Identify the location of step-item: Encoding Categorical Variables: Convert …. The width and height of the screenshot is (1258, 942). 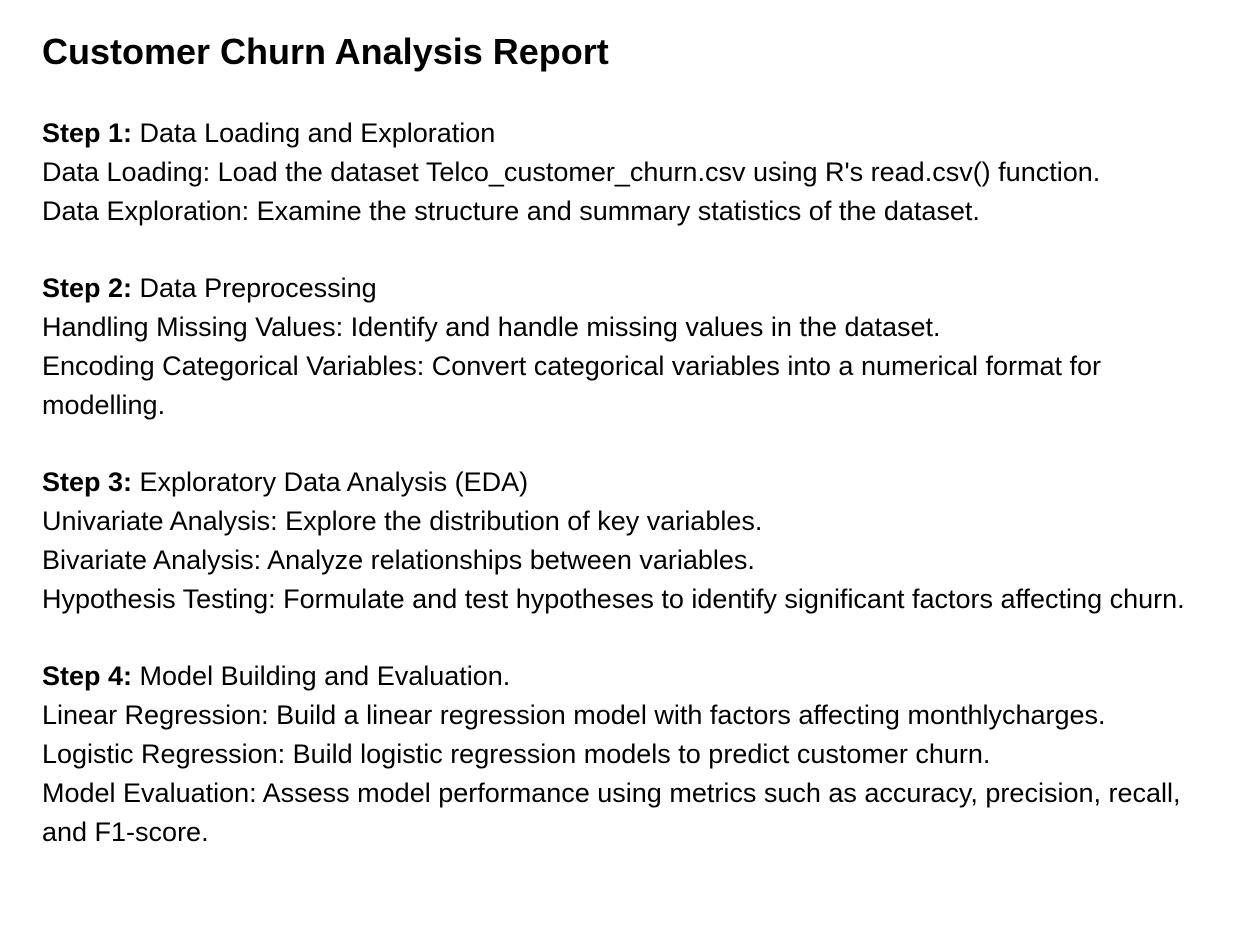
(572, 385).